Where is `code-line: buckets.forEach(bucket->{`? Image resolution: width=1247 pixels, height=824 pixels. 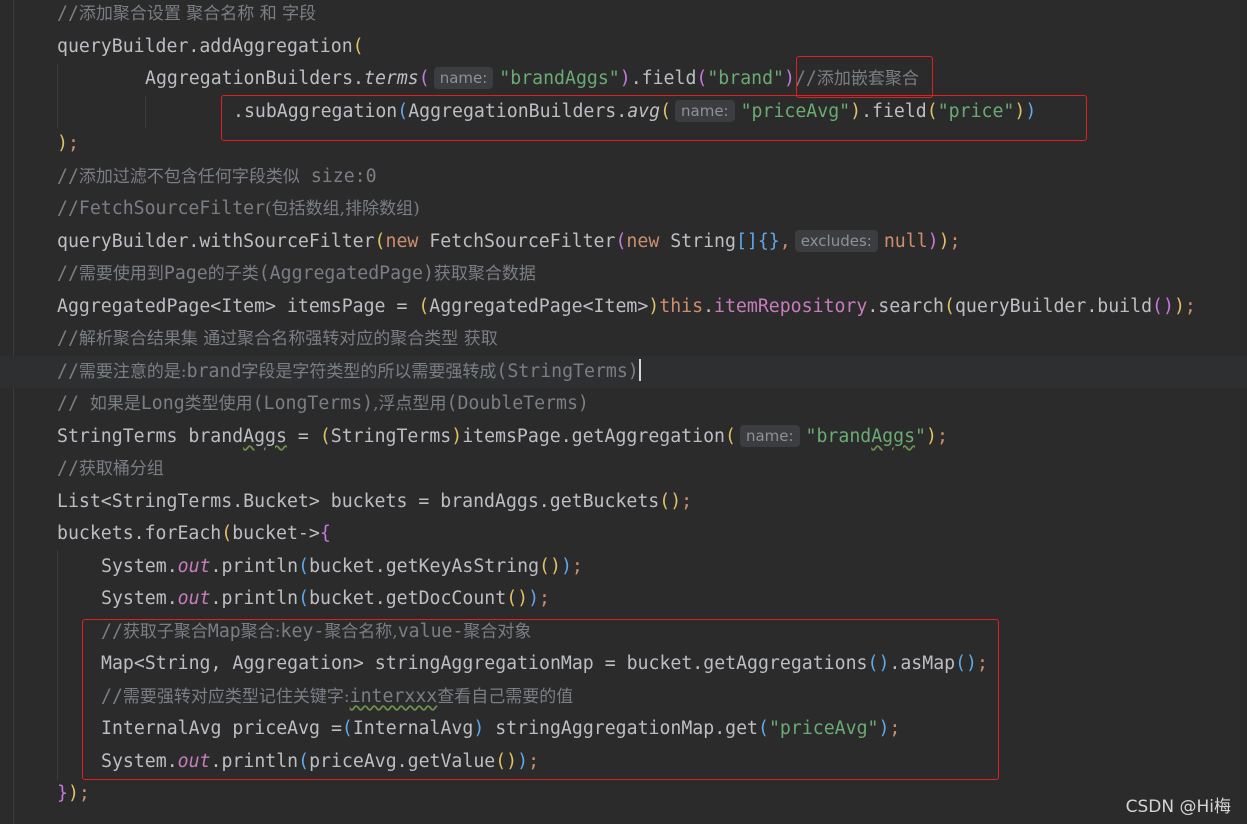
code-line: buckets.forEach(bucket->{ is located at coordinates (623, 534).